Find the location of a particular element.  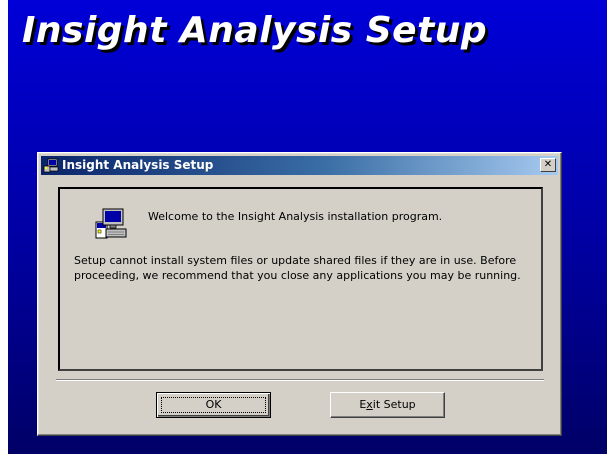

close-button: ✕ is located at coordinates (548, 165).